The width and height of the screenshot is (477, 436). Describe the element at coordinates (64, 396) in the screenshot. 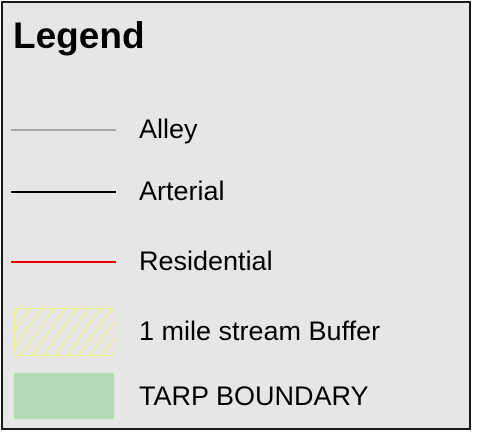

I see `tarp-boundary-fill-swatch` at that location.